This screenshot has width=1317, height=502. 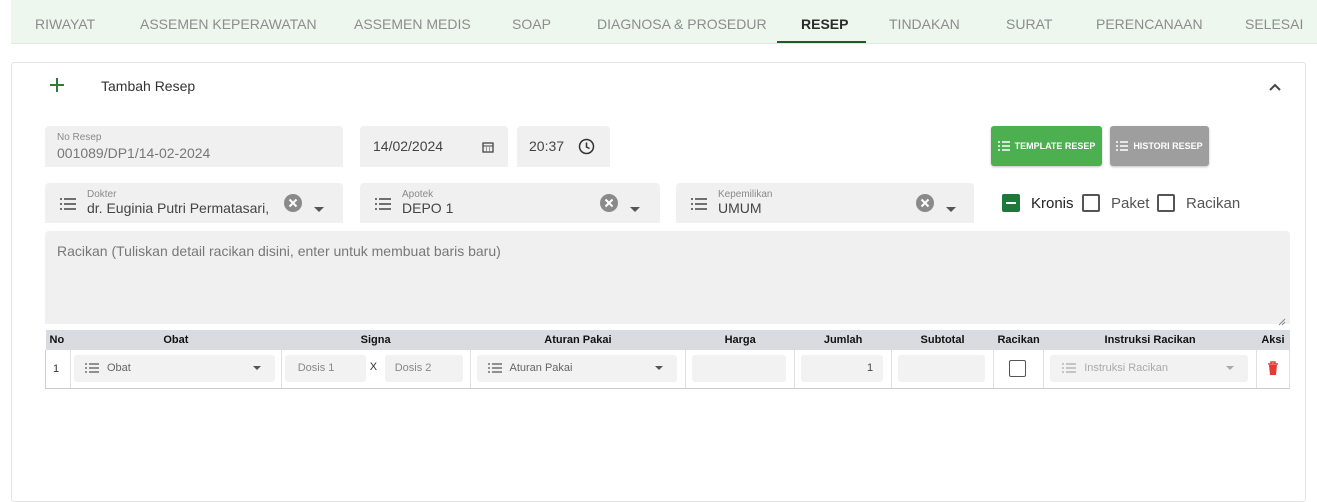 I want to click on time-field: 20:37, so click(x=563, y=146).